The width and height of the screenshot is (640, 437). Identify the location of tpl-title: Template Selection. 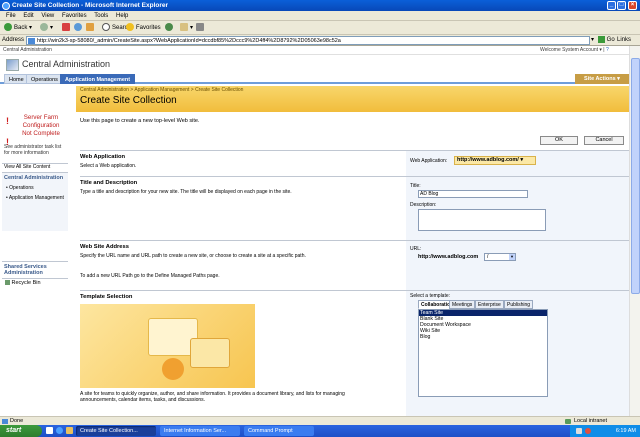
(106, 297).